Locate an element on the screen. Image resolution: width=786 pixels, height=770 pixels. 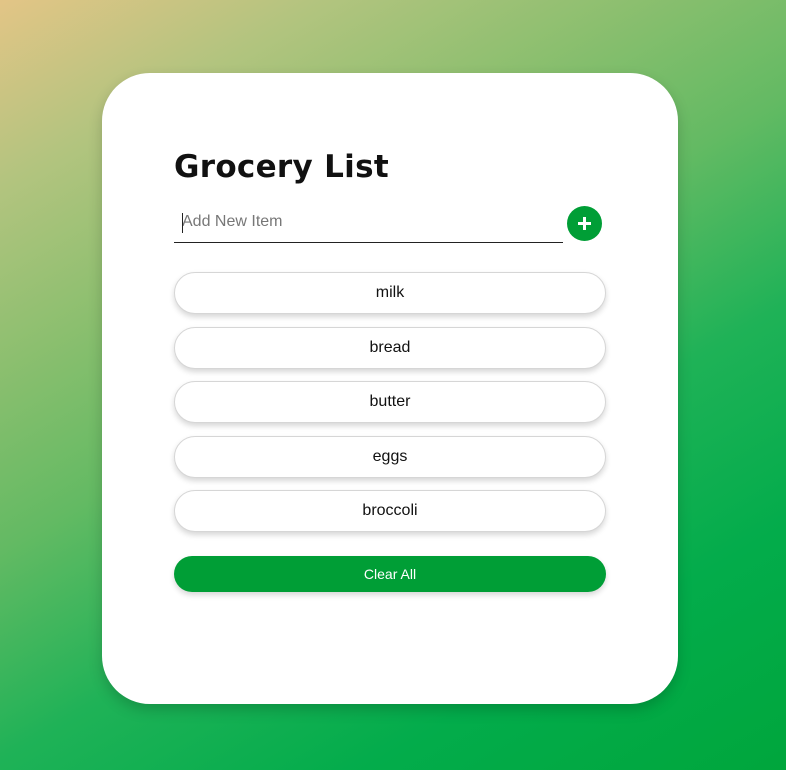
new-item-input is located at coordinates (368, 222).